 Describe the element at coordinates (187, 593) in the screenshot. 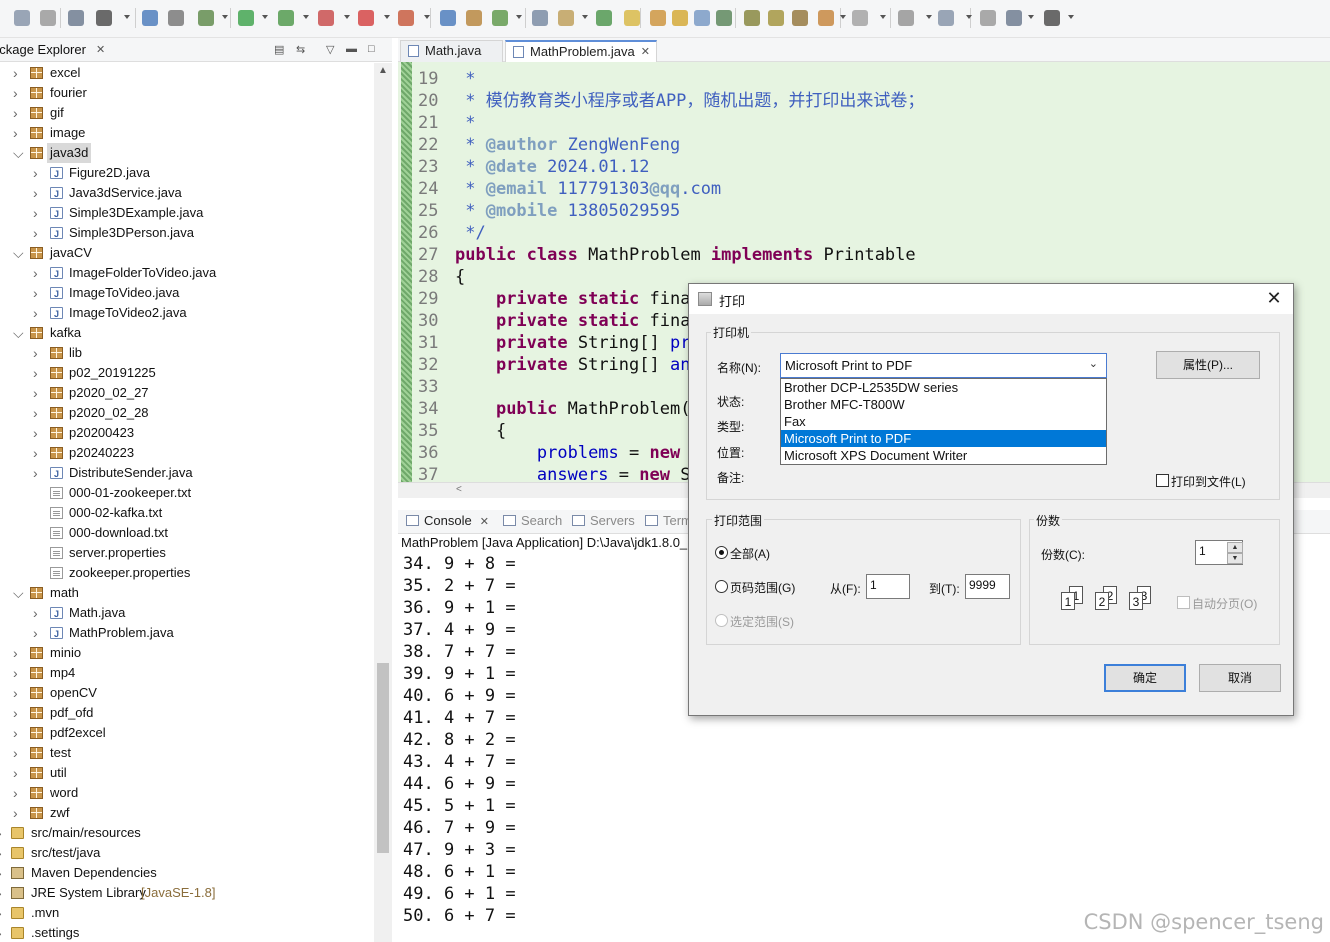

I see `tree-item: ⌵ math` at that location.